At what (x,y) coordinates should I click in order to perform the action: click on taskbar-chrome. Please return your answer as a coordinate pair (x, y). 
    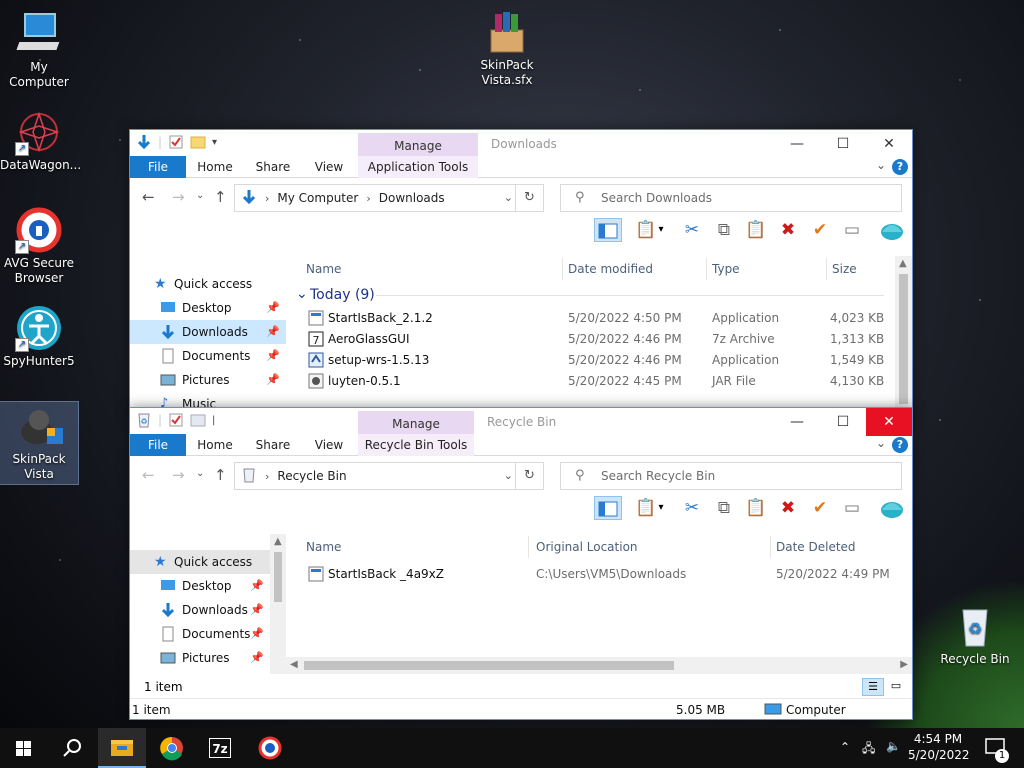
    Looking at the image, I should click on (172, 748).